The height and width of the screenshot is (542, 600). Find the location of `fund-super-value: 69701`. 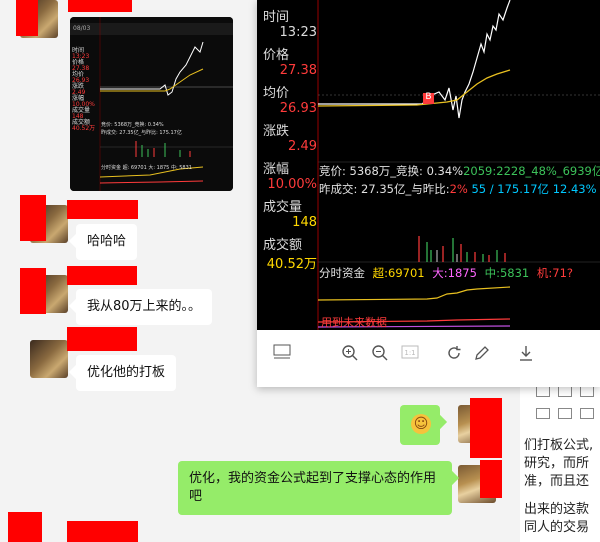

fund-super-value: 69701 is located at coordinates (406, 273).